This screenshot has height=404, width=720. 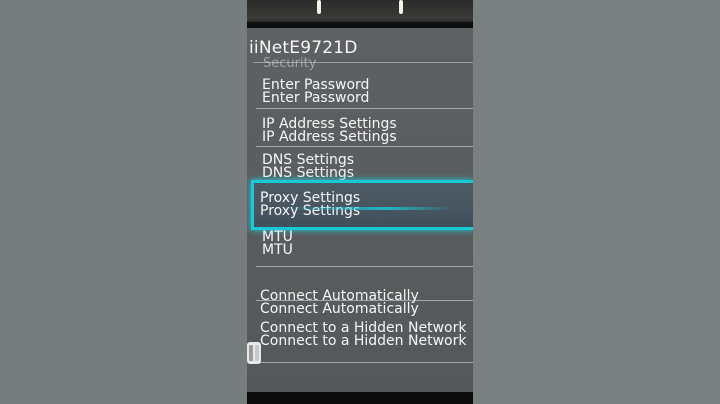 I want to click on tv-bezel-bottom, so click(x=360, y=398).